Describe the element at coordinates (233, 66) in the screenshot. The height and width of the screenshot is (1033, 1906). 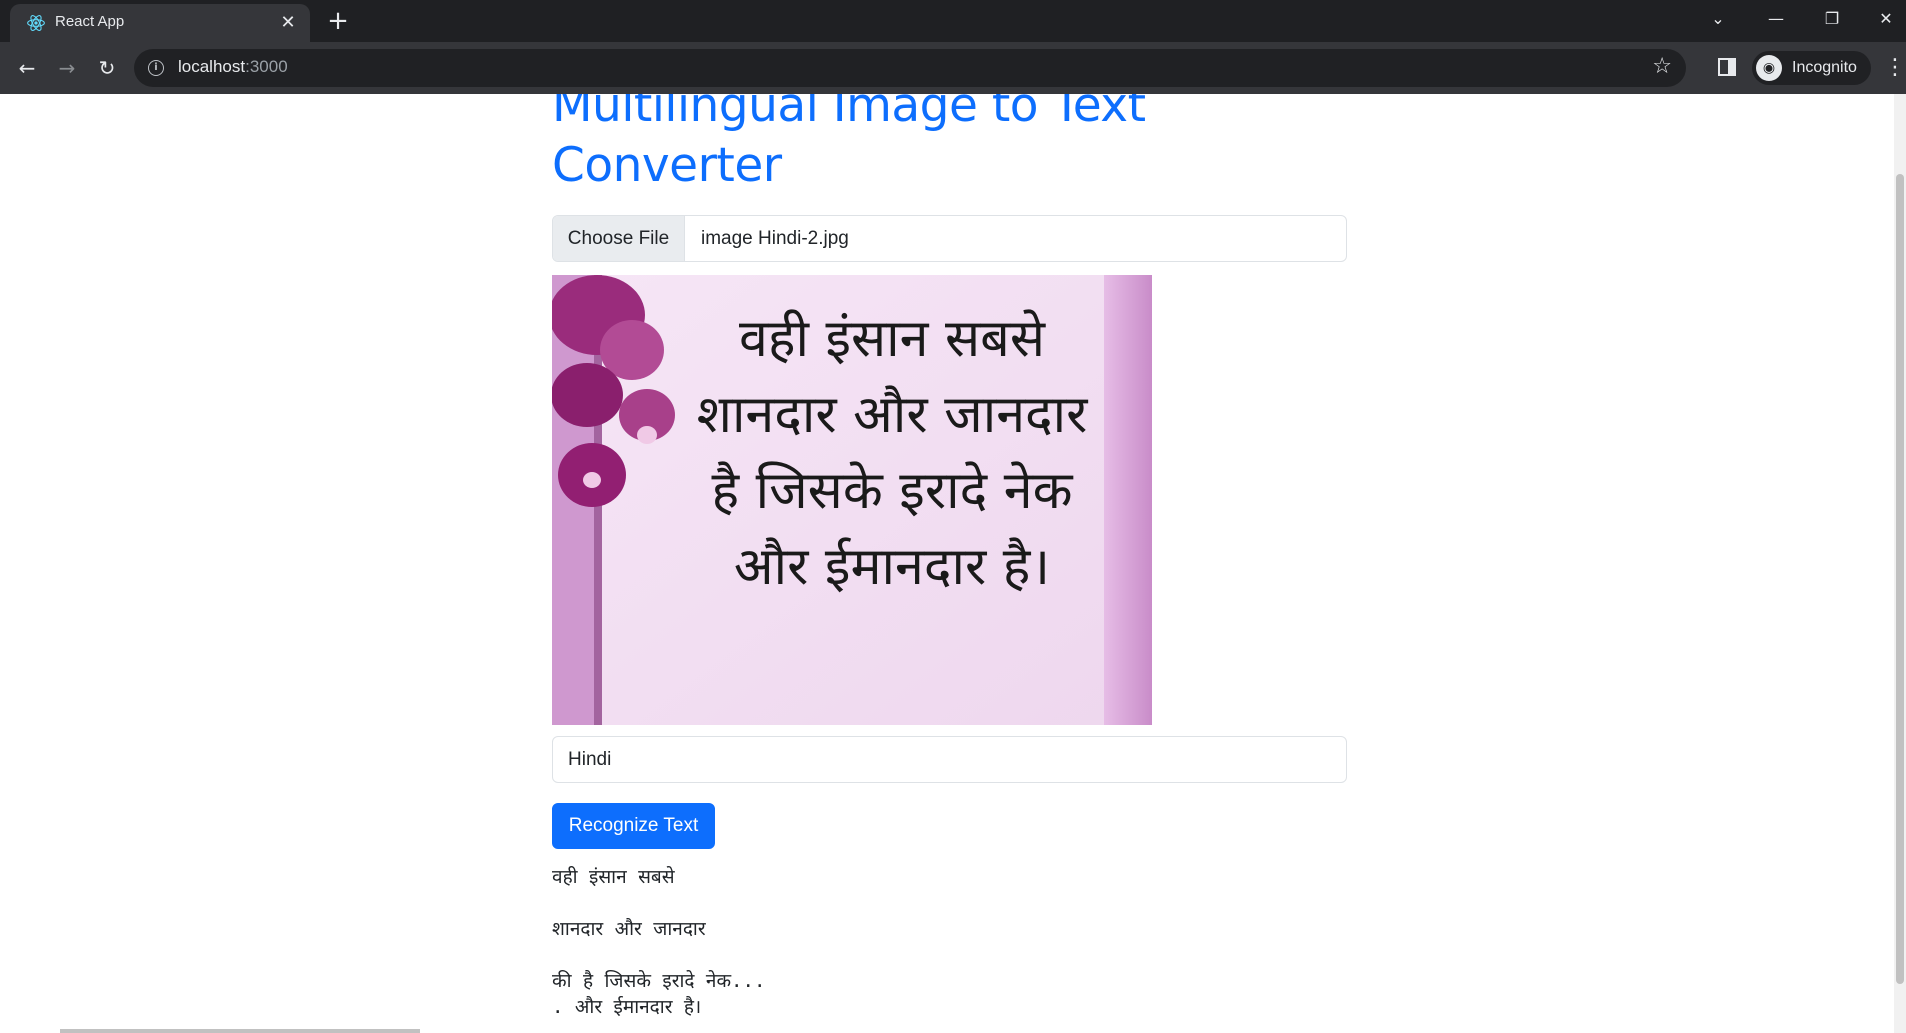
I see `url-text: localhost:3000` at that location.